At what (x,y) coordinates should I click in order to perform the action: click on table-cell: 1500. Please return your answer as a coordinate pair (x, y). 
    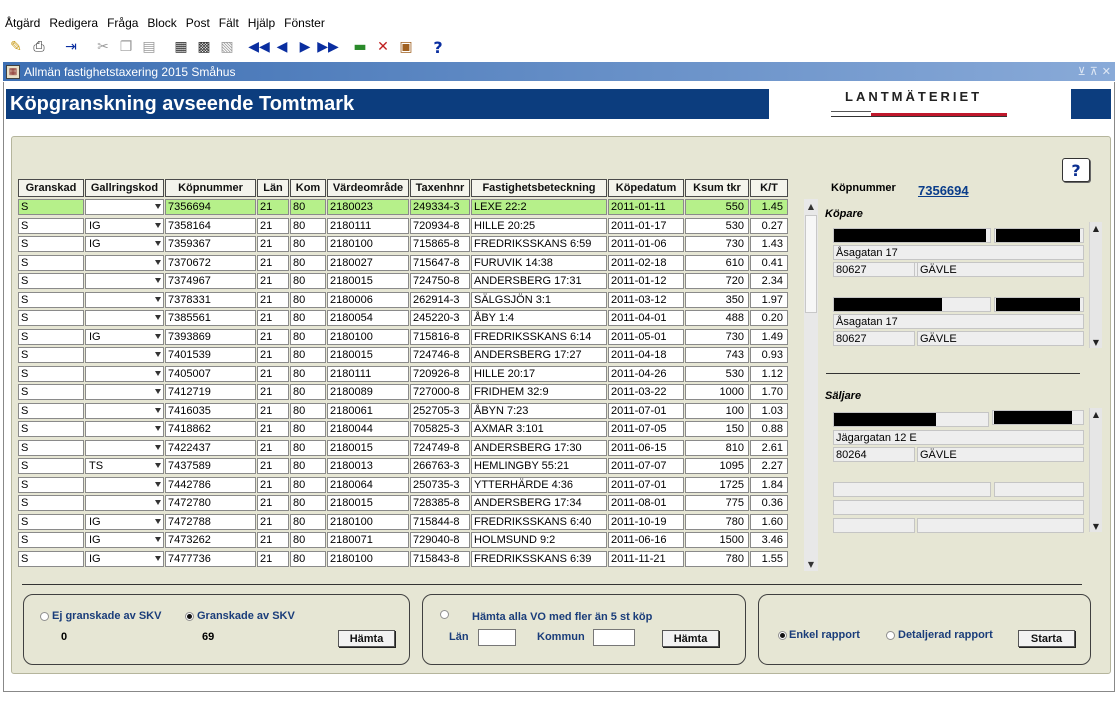
    Looking at the image, I should click on (717, 540).